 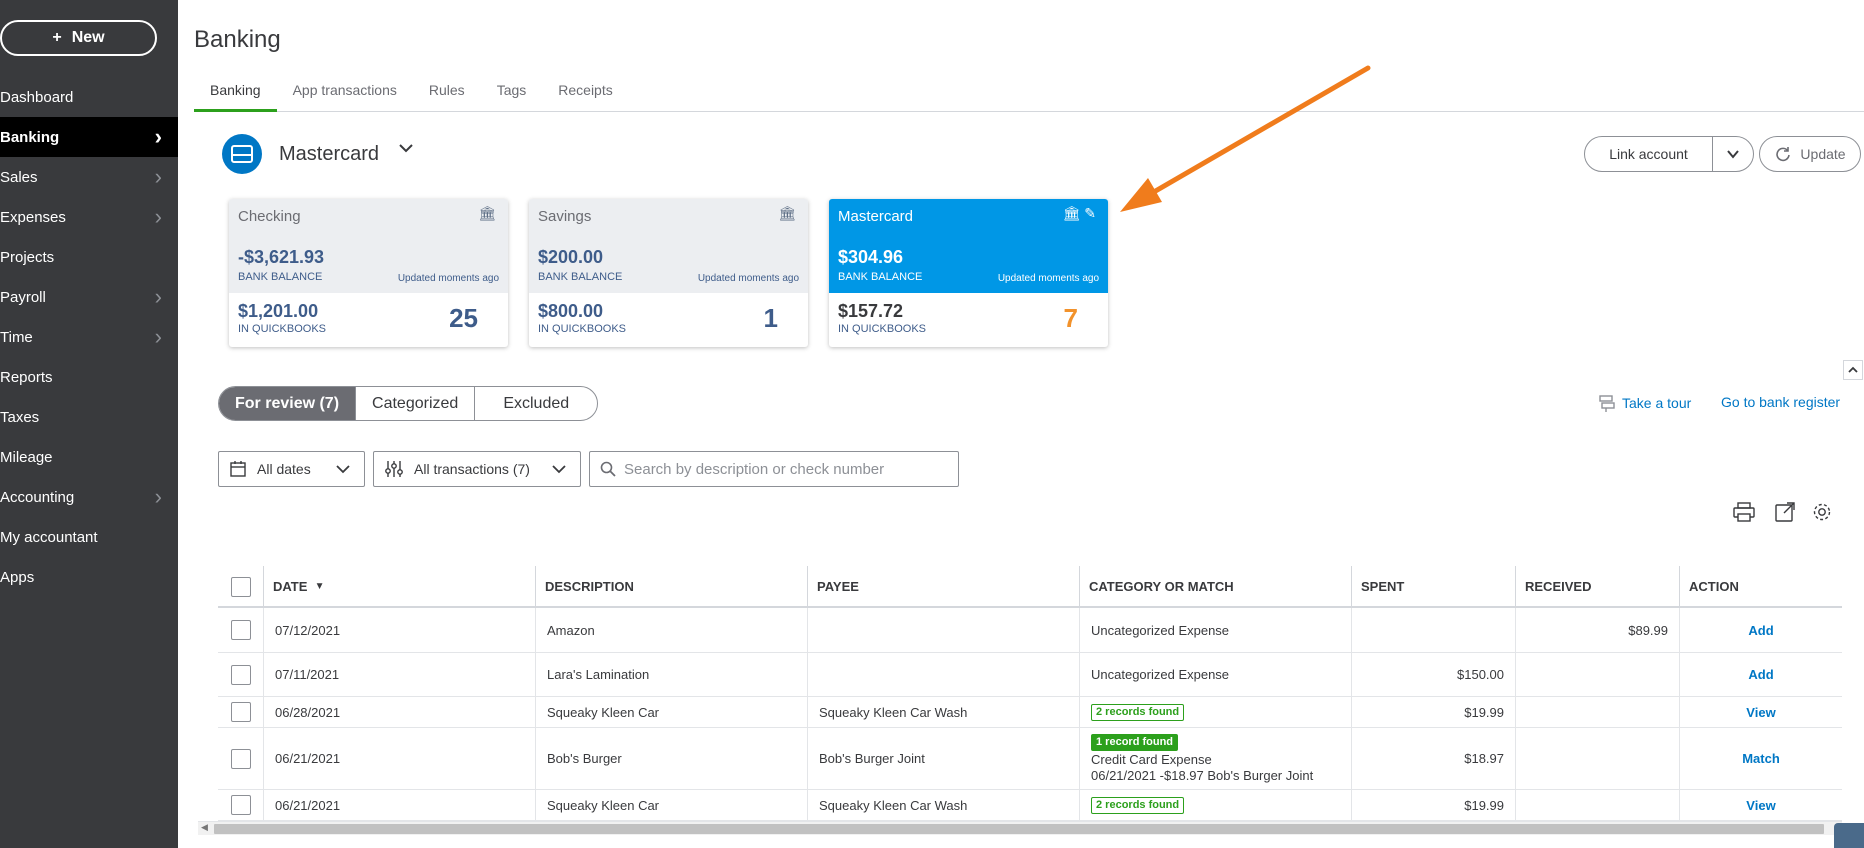 I want to click on bank-icon: 🏛︎ ✎, so click(x=1079, y=213).